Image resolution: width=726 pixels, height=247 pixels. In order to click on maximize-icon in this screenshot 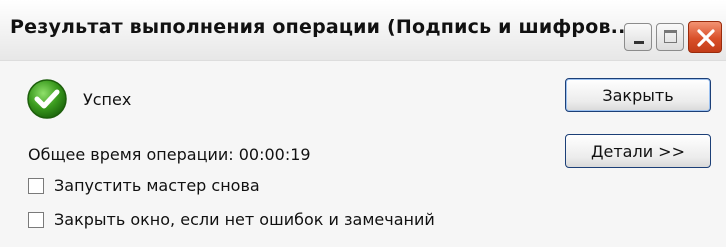, I will do `click(670, 36)`.